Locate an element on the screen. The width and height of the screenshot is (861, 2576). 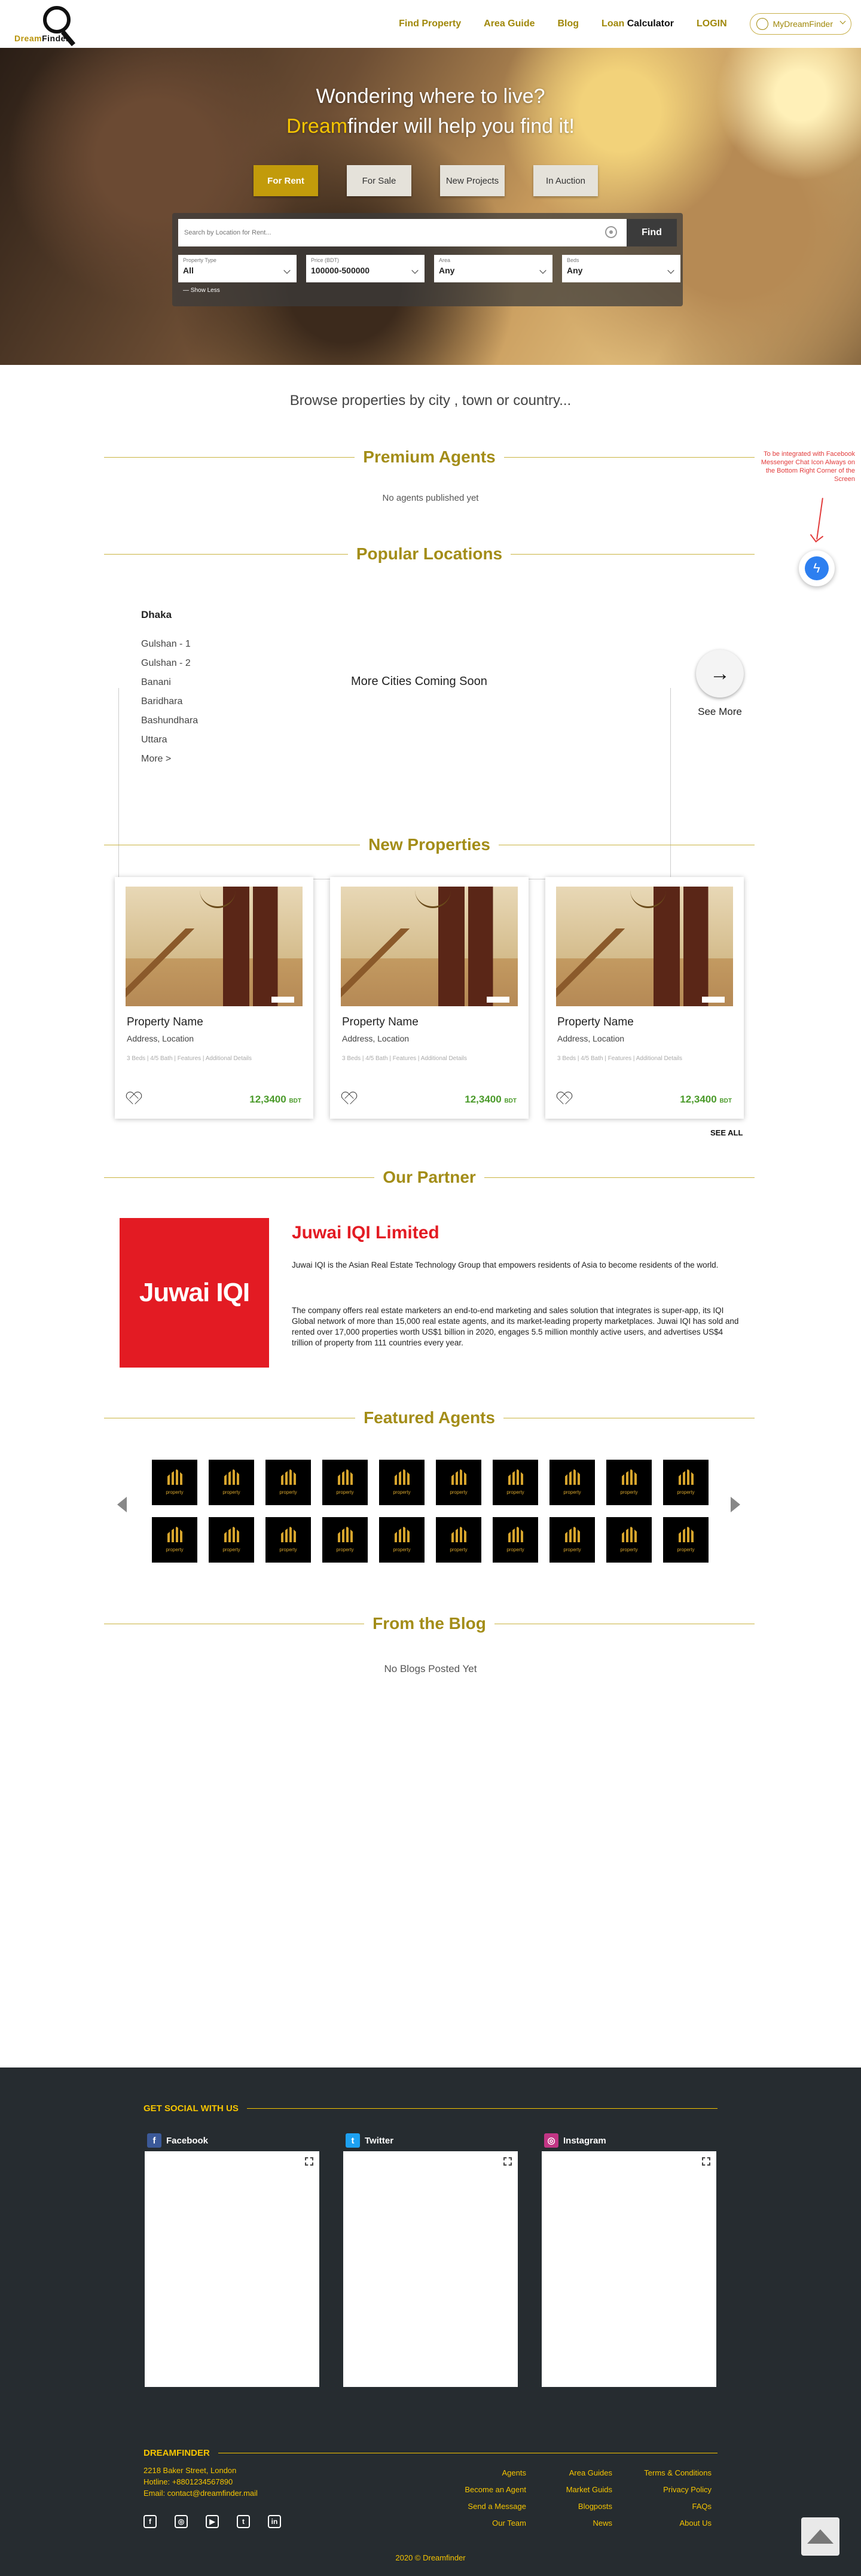
carousel-next-icon is located at coordinates (735, 1504).